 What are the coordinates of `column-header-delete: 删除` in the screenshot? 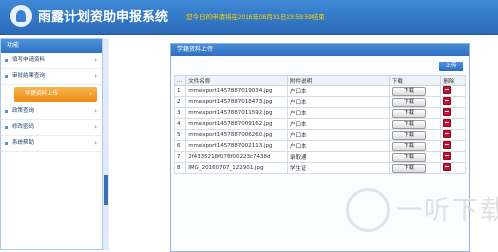 It's located at (453, 80).